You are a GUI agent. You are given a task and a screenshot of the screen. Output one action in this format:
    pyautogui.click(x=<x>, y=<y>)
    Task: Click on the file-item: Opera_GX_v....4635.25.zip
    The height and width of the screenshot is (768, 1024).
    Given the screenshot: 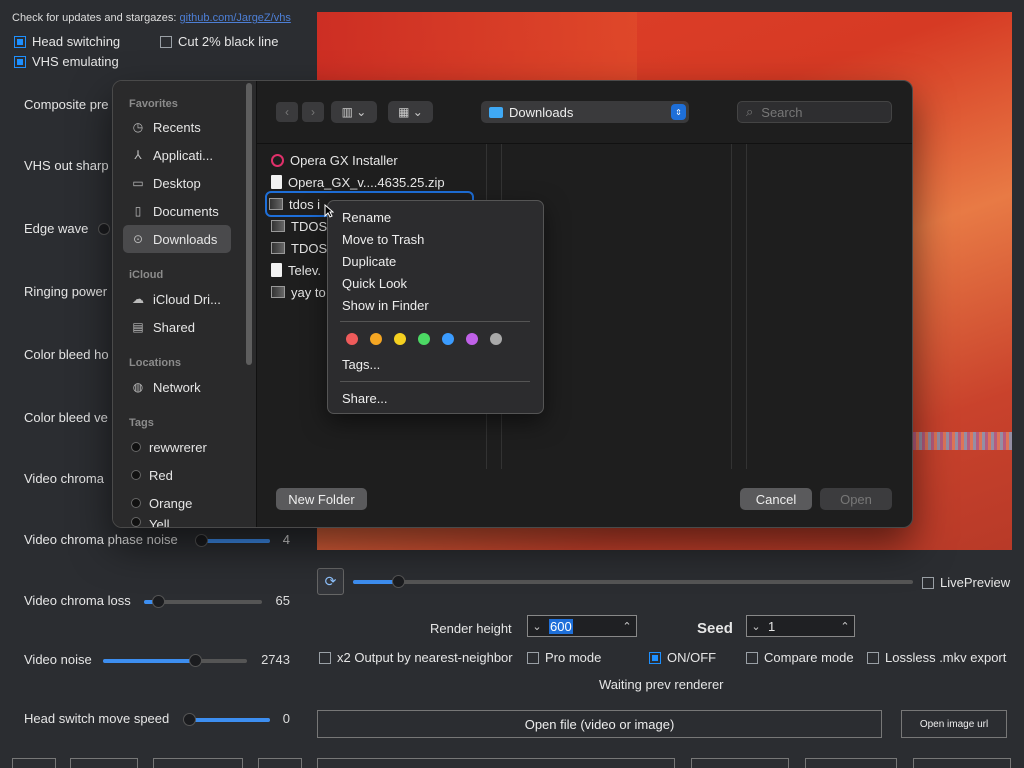 What is the action you would take?
    pyautogui.click(x=358, y=182)
    